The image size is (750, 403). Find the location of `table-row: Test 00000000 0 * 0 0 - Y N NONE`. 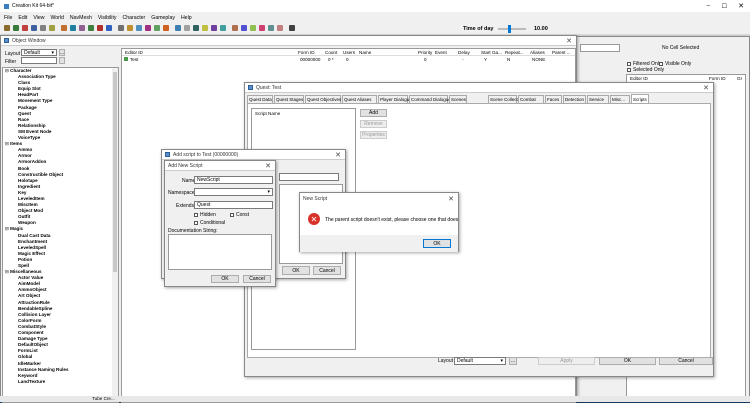

table-row: Test 00000000 0 * 0 0 - Y N NONE is located at coordinates (348, 59).